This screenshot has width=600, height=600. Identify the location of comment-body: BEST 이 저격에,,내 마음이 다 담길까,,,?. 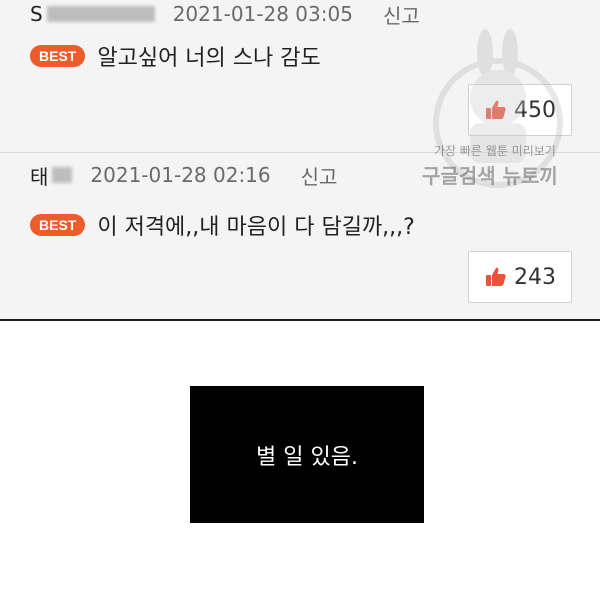
(222, 225).